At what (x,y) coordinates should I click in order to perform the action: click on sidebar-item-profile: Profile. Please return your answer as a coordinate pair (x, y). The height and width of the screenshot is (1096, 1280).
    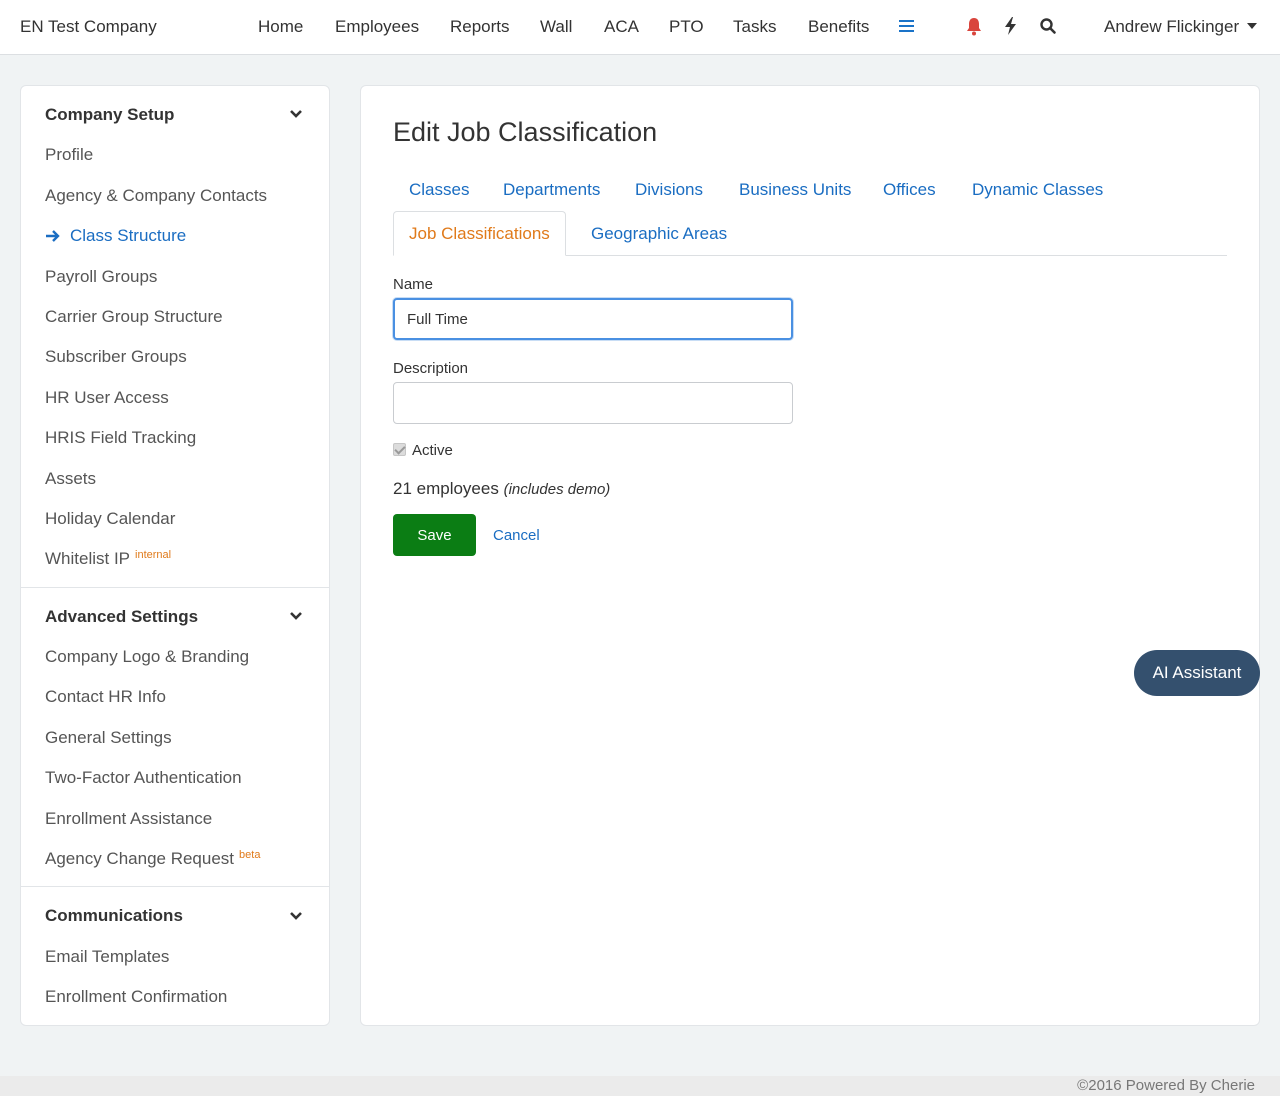
    Looking at the image, I should click on (69, 155).